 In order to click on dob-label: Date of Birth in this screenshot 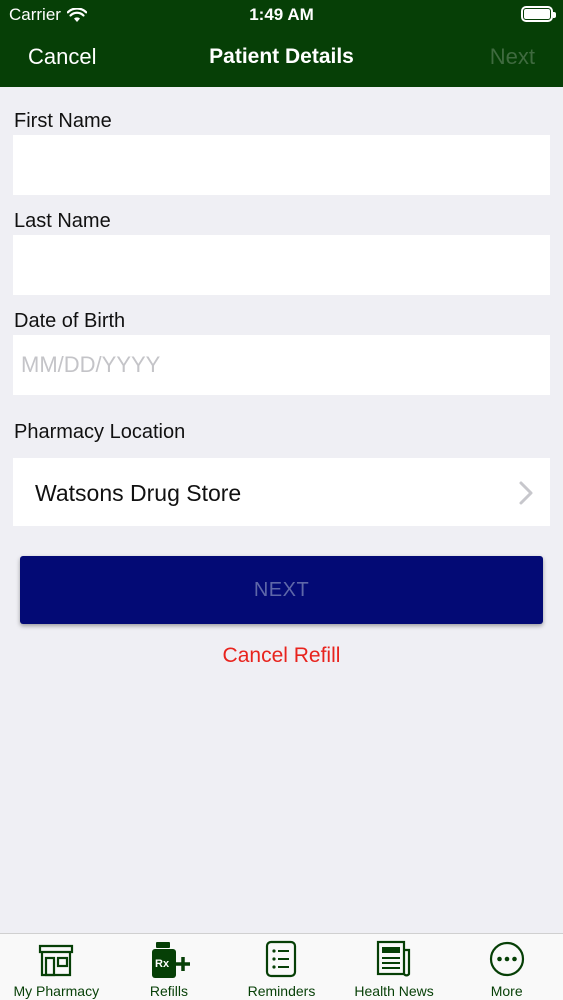, I will do `click(70, 321)`.